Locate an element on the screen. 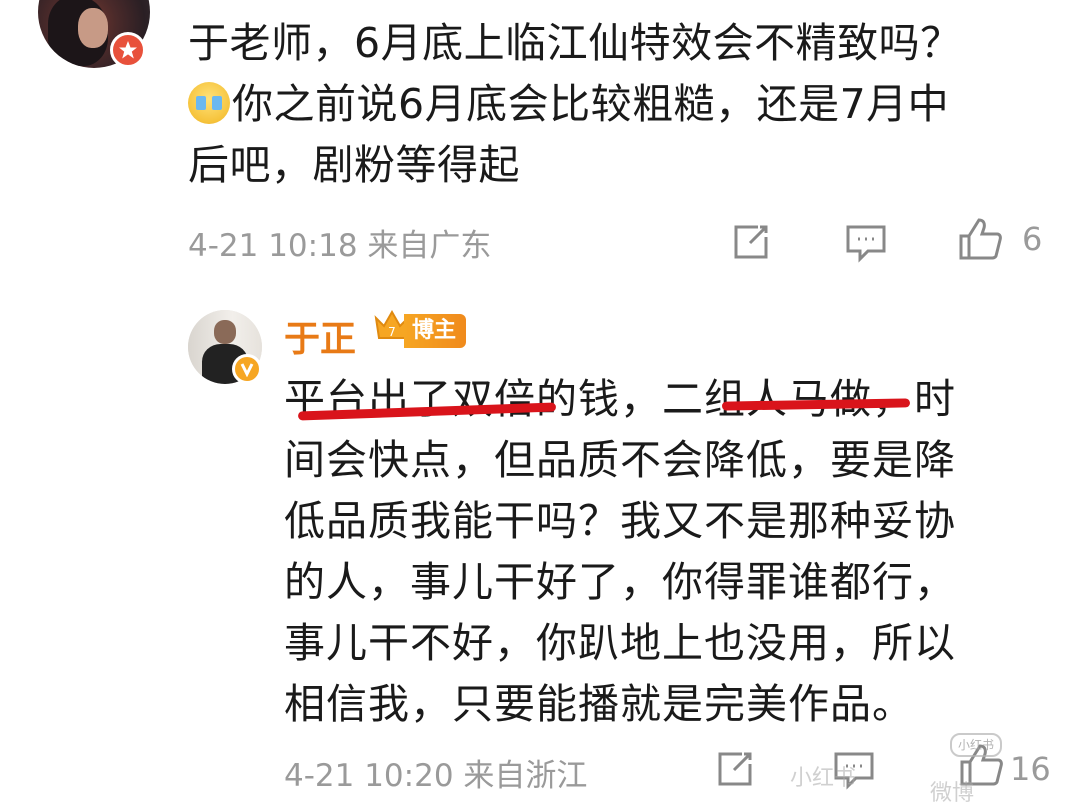  watermark-text: 微博 is located at coordinates (952, 793).